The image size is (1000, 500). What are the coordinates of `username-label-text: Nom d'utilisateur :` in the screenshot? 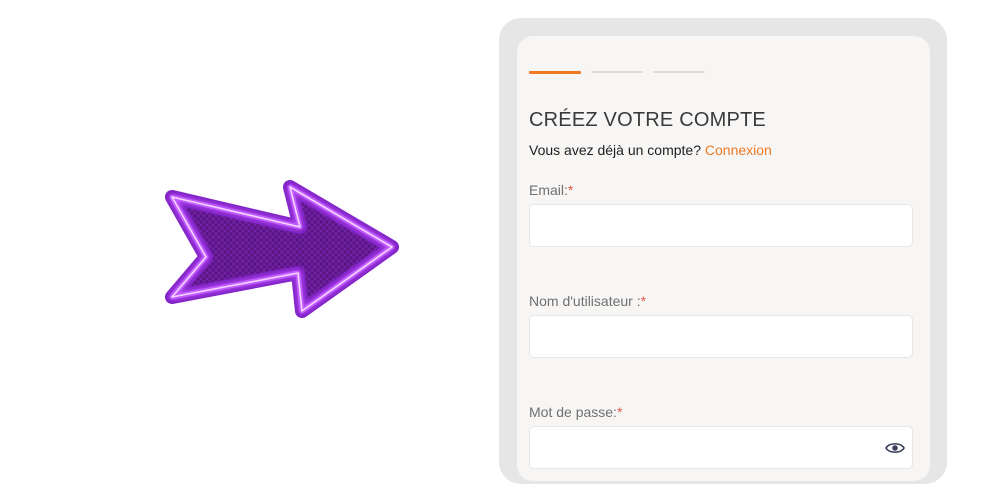 It's located at (585, 301).